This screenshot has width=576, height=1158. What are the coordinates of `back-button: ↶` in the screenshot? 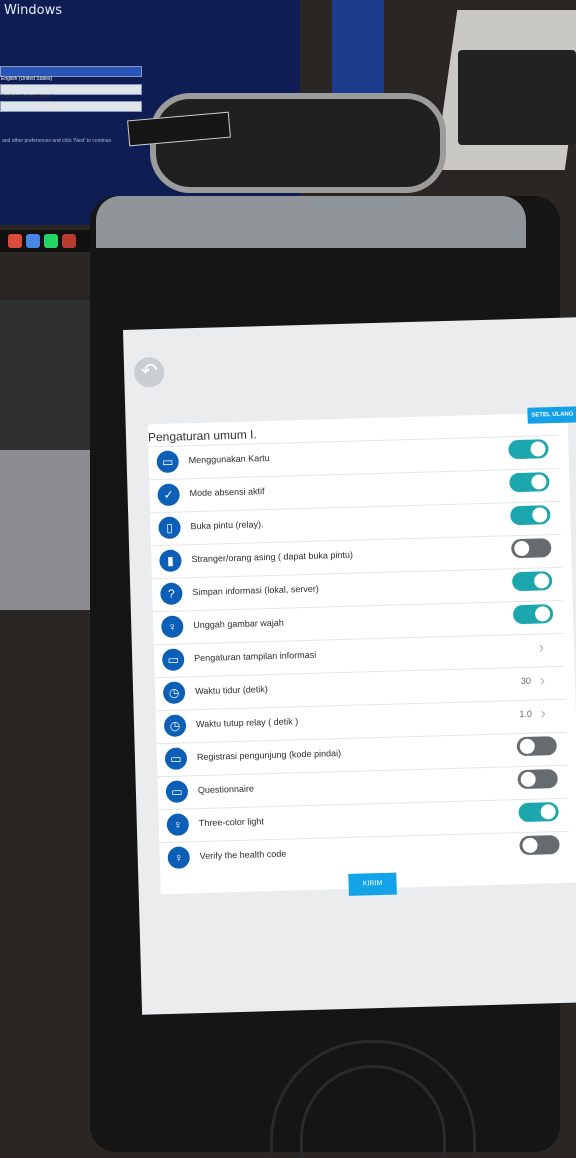 It's located at (149, 372).